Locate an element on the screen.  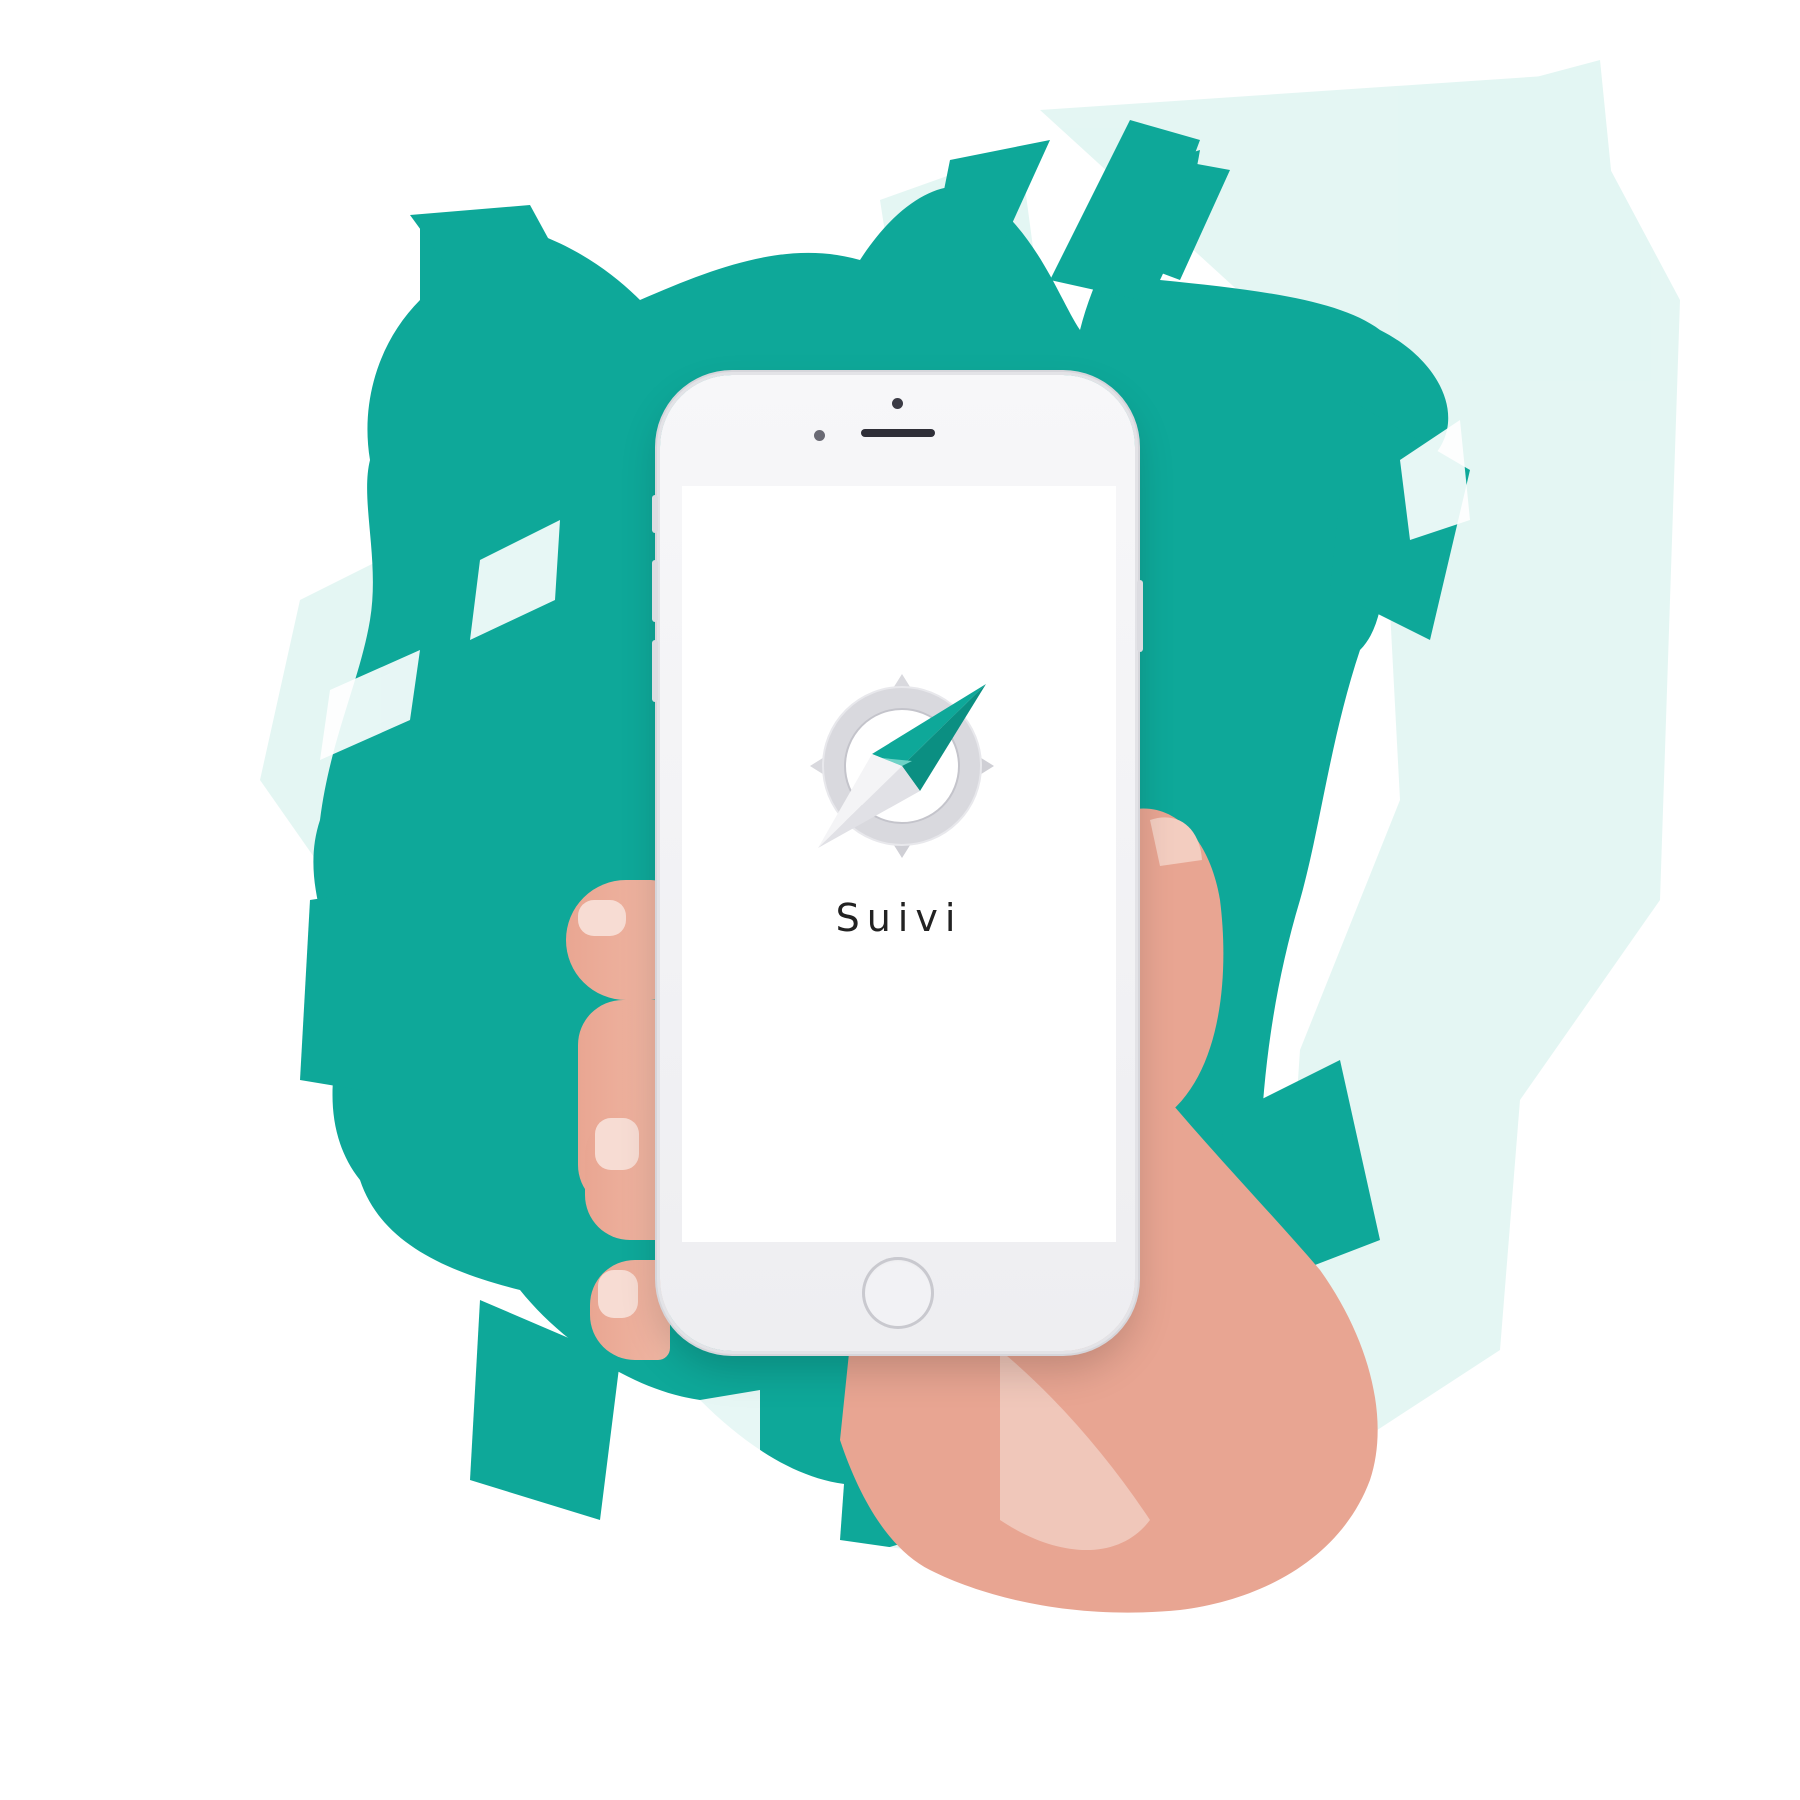
volume-up-button is located at coordinates (655, 591).